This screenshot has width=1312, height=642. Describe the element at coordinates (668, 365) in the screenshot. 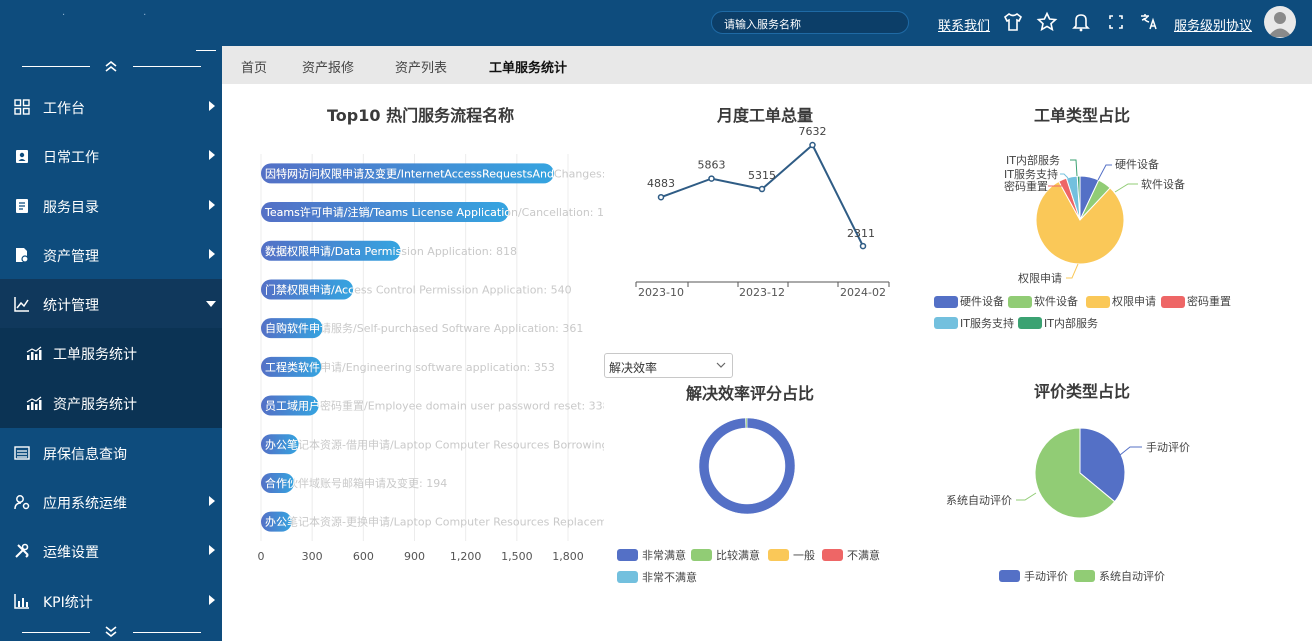

I see `efficiency-filter-select: 解决效率` at that location.